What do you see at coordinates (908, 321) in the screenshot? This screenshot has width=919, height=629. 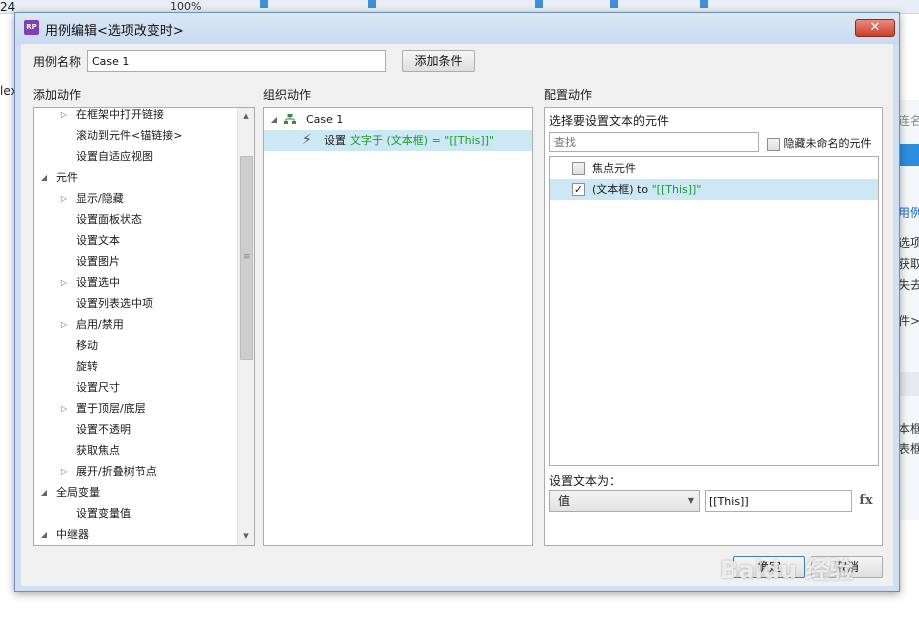 I see `background-line: 件>>` at bounding box center [908, 321].